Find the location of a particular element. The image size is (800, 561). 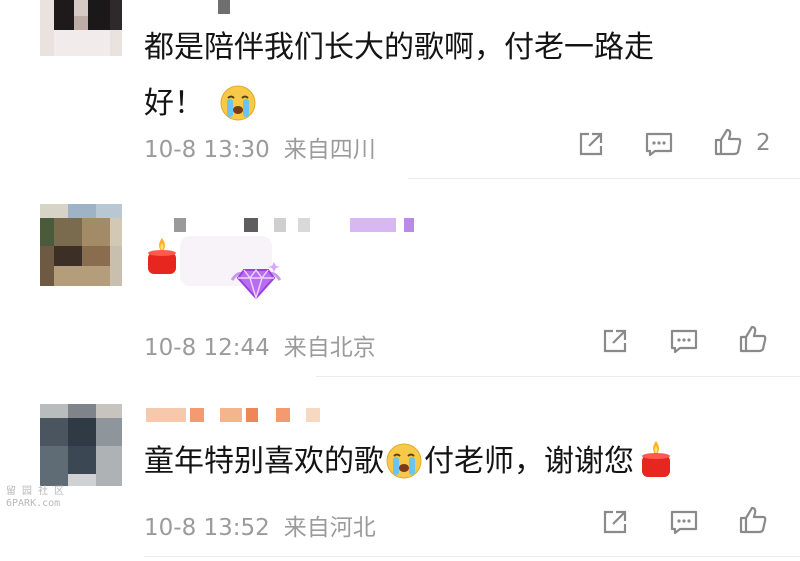

watermark-line: 留 园 社 区 is located at coordinates (35, 491).